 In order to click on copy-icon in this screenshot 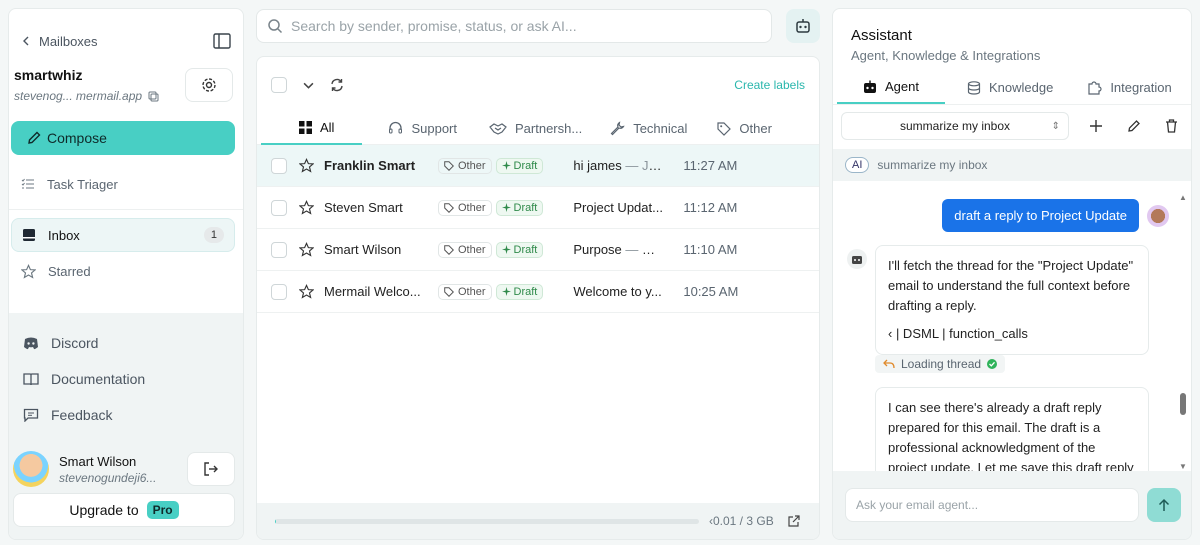, I will do `click(153, 96)`.